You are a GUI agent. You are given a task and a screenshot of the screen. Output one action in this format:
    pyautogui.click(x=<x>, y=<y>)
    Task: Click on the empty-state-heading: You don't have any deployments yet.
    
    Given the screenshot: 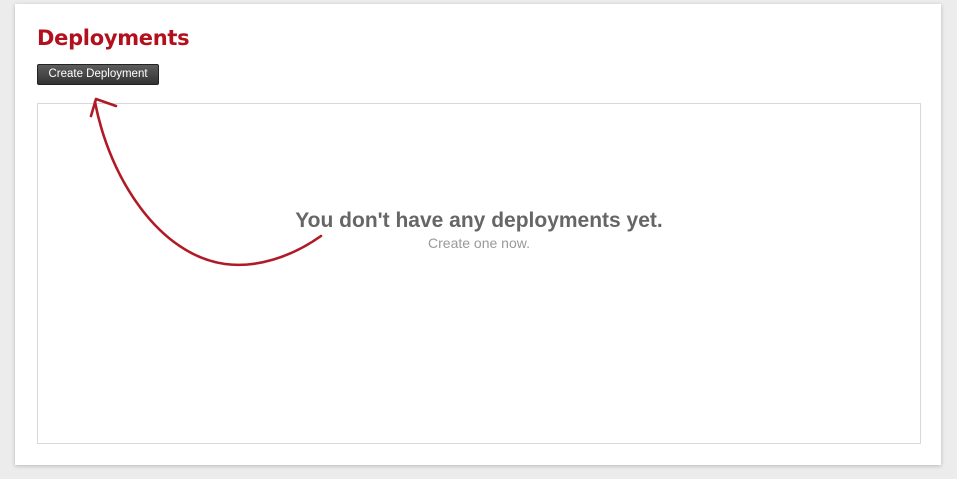 What is the action you would take?
    pyautogui.click(x=479, y=220)
    